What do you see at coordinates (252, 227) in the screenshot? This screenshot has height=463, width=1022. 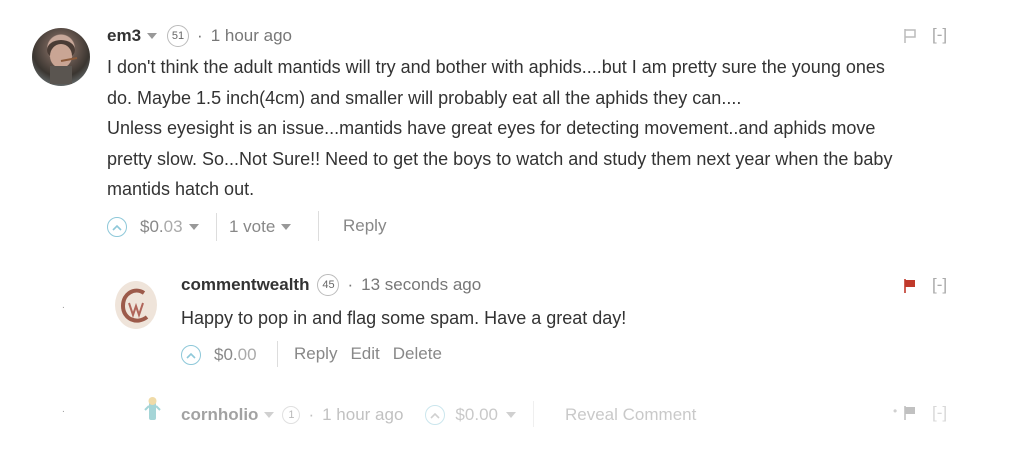 I see `vote-count: 1 vote` at bounding box center [252, 227].